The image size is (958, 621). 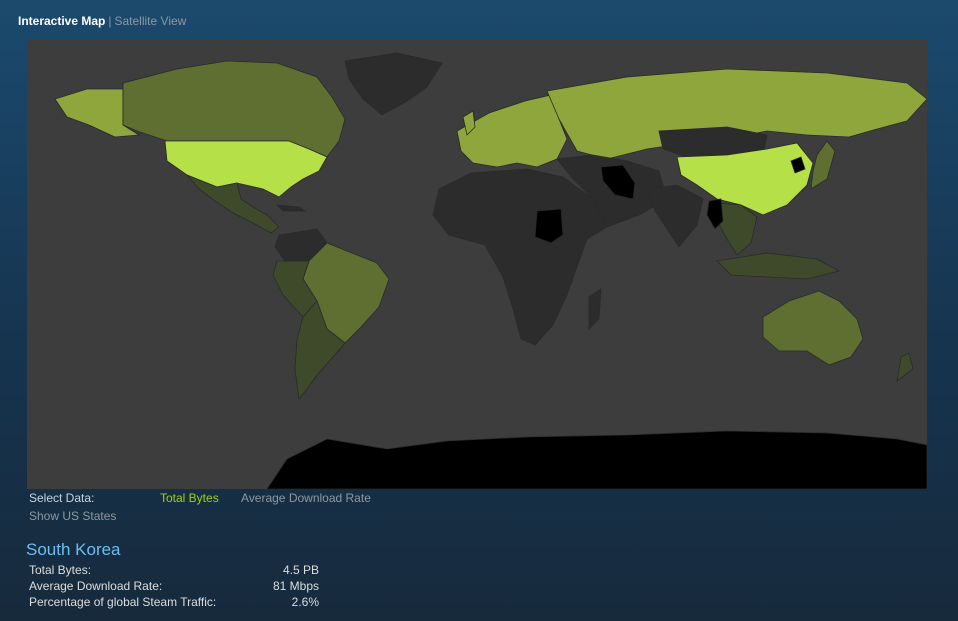 I want to click on stat-row-total-bytes: Total Bytes: 4.5 PB, so click(x=174, y=570).